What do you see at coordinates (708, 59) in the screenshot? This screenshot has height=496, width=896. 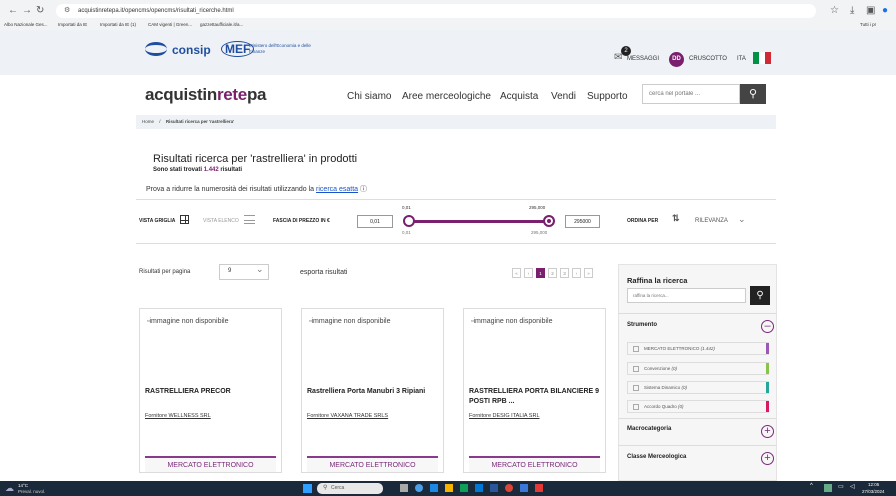 I see `dashboard-link: CRUSCOTTO` at bounding box center [708, 59].